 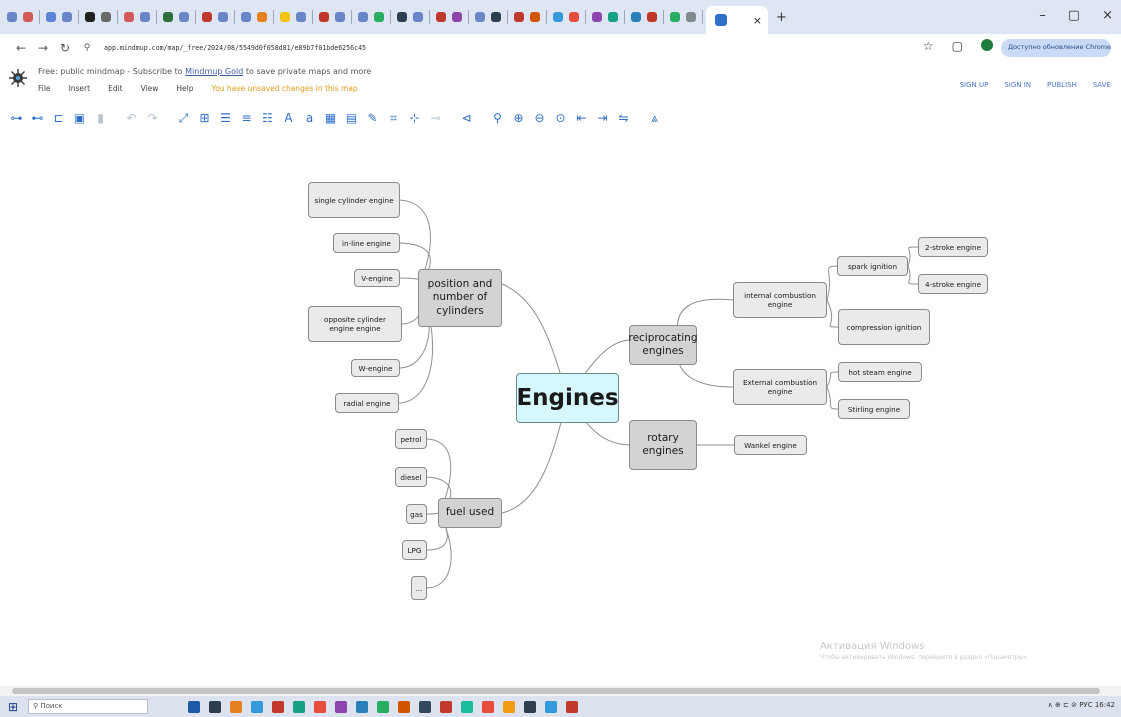 What do you see at coordinates (663, 445) in the screenshot?
I see `node-rotary-engines: rotary engines` at bounding box center [663, 445].